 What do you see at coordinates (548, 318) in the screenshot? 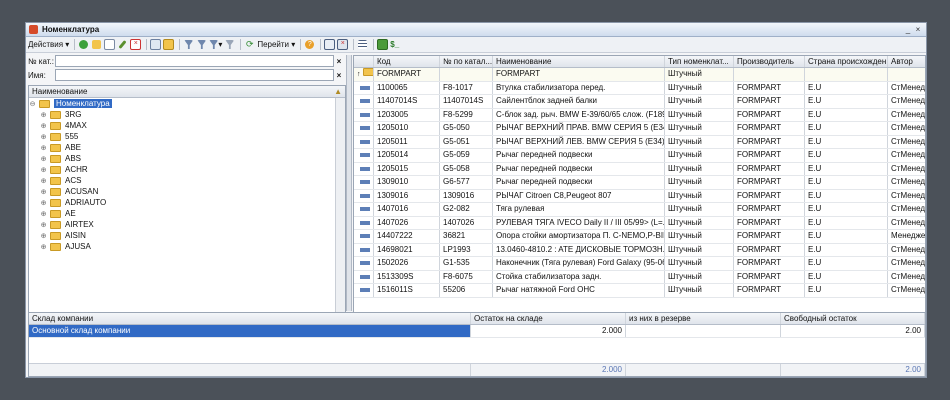
I see `stock-col-on-hand: Остаток на складе` at bounding box center [548, 318].